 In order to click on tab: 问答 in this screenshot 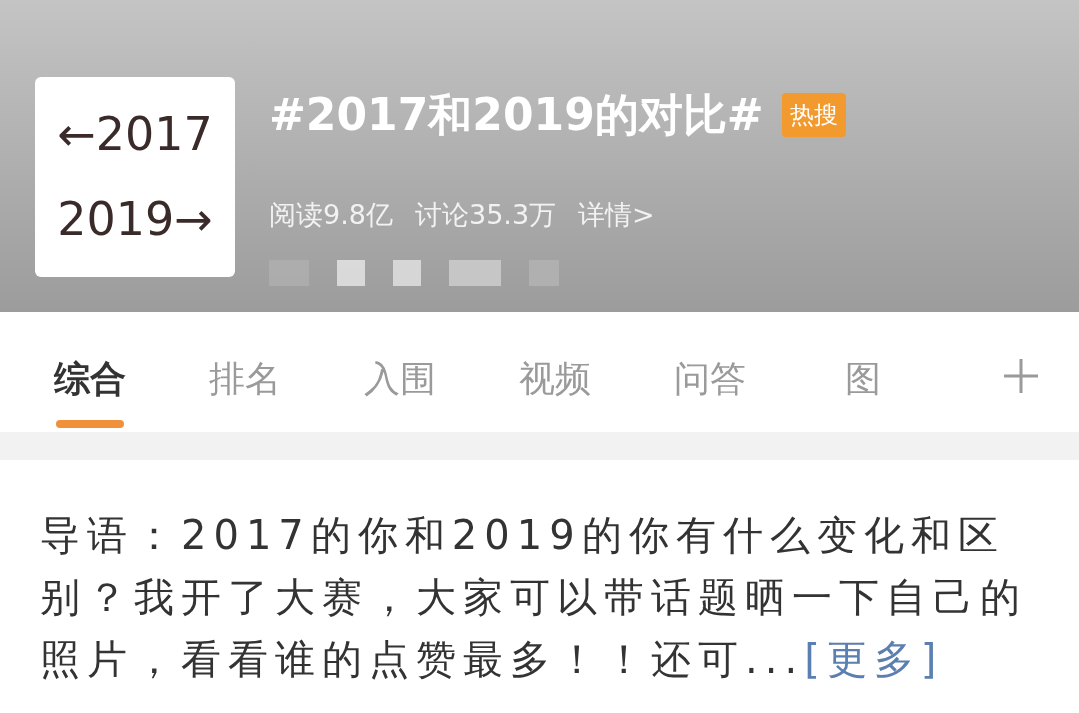, I will do `click(710, 379)`.